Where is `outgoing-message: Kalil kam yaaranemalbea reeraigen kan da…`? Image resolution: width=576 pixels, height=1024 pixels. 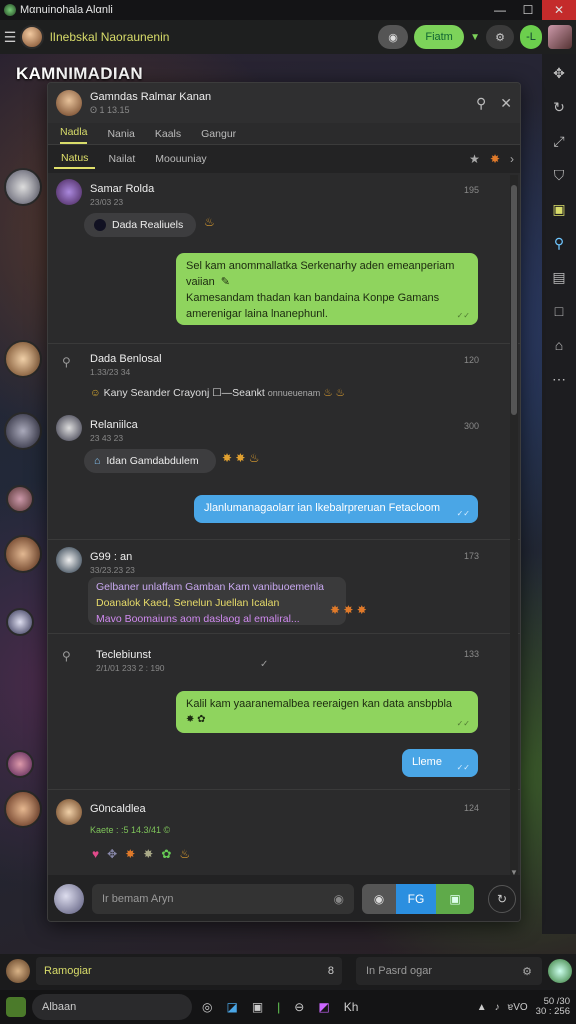 outgoing-message: Kalil kam yaaranemalbea reeraigen kan da… is located at coordinates (327, 712).